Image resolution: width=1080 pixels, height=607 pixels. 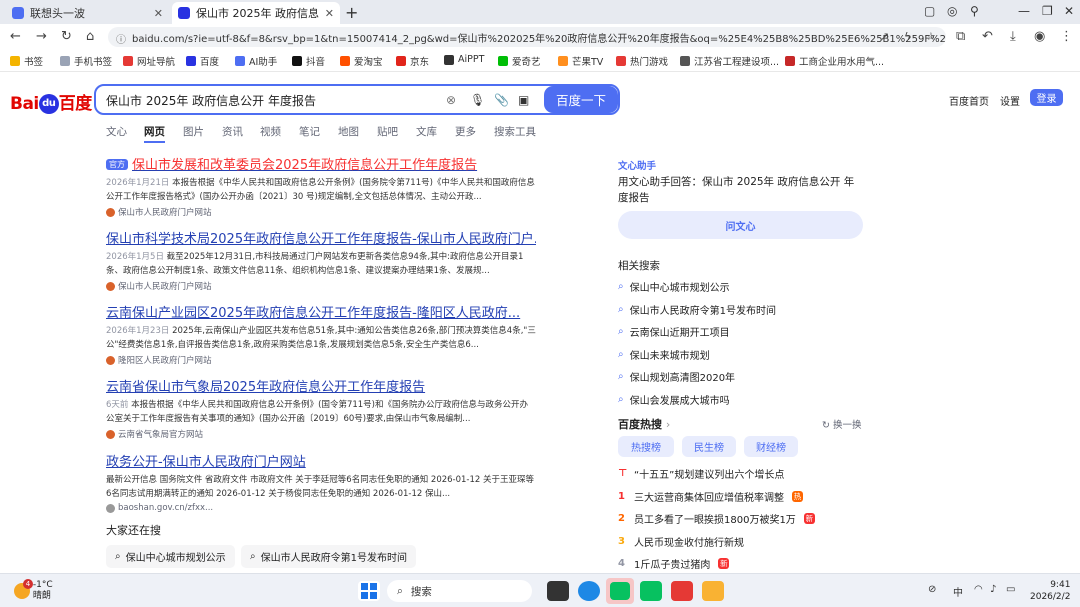 I want to click on site-info-icon: ⓘ, so click(x=121, y=38).